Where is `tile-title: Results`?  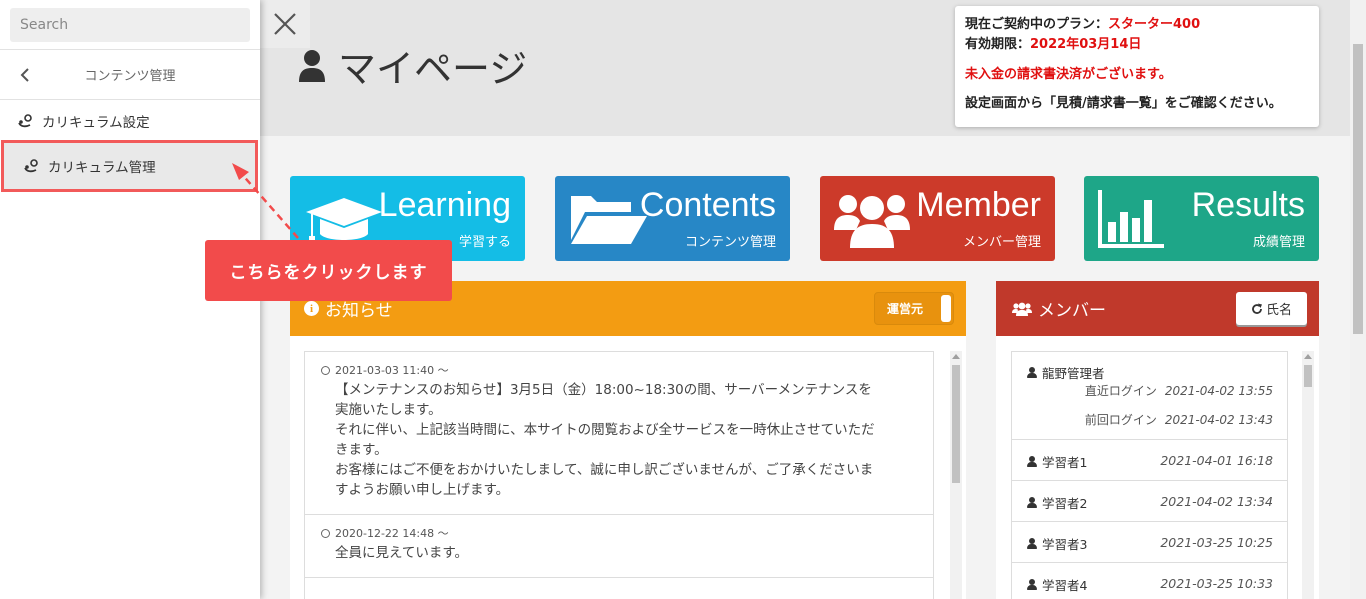
tile-title: Results is located at coordinates (1248, 205).